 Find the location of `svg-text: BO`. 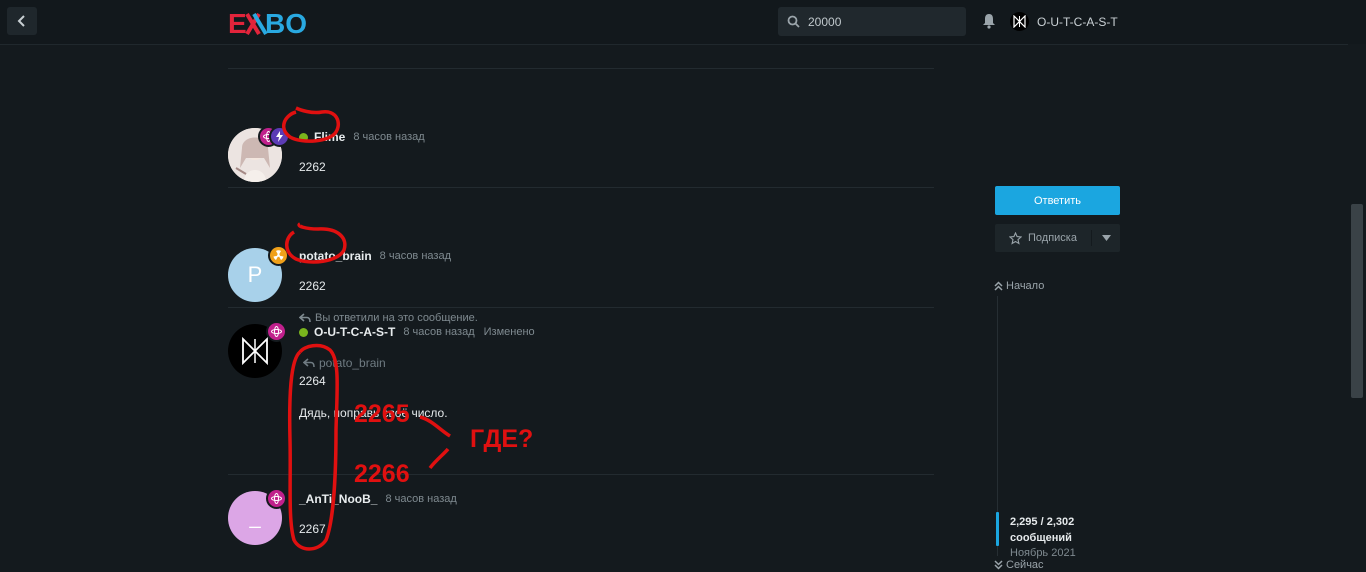

svg-text: BO is located at coordinates (286, 23).